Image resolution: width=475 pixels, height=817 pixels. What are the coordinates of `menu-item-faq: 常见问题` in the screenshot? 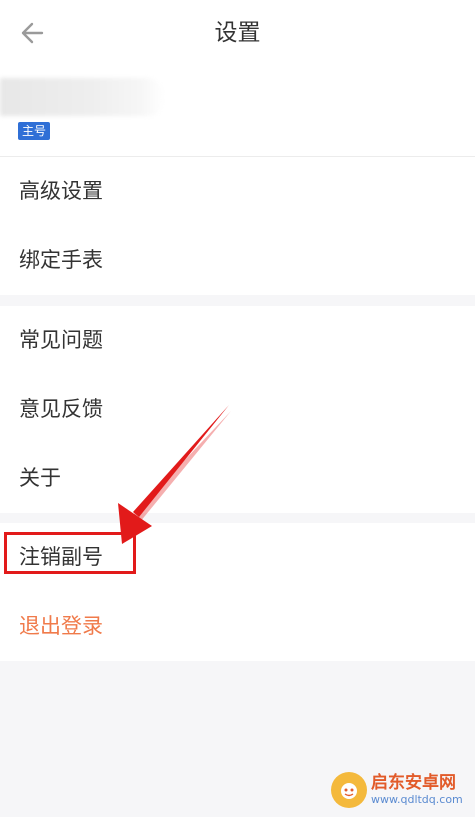 It's located at (237, 340).